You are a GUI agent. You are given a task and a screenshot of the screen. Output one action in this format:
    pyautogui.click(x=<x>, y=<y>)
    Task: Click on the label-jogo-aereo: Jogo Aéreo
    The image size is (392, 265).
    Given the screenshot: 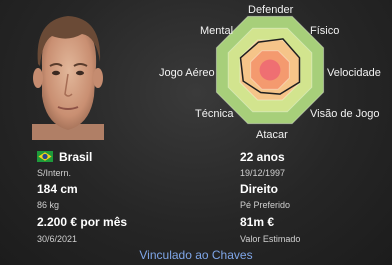 What is the action you would take?
    pyautogui.click(x=187, y=73)
    